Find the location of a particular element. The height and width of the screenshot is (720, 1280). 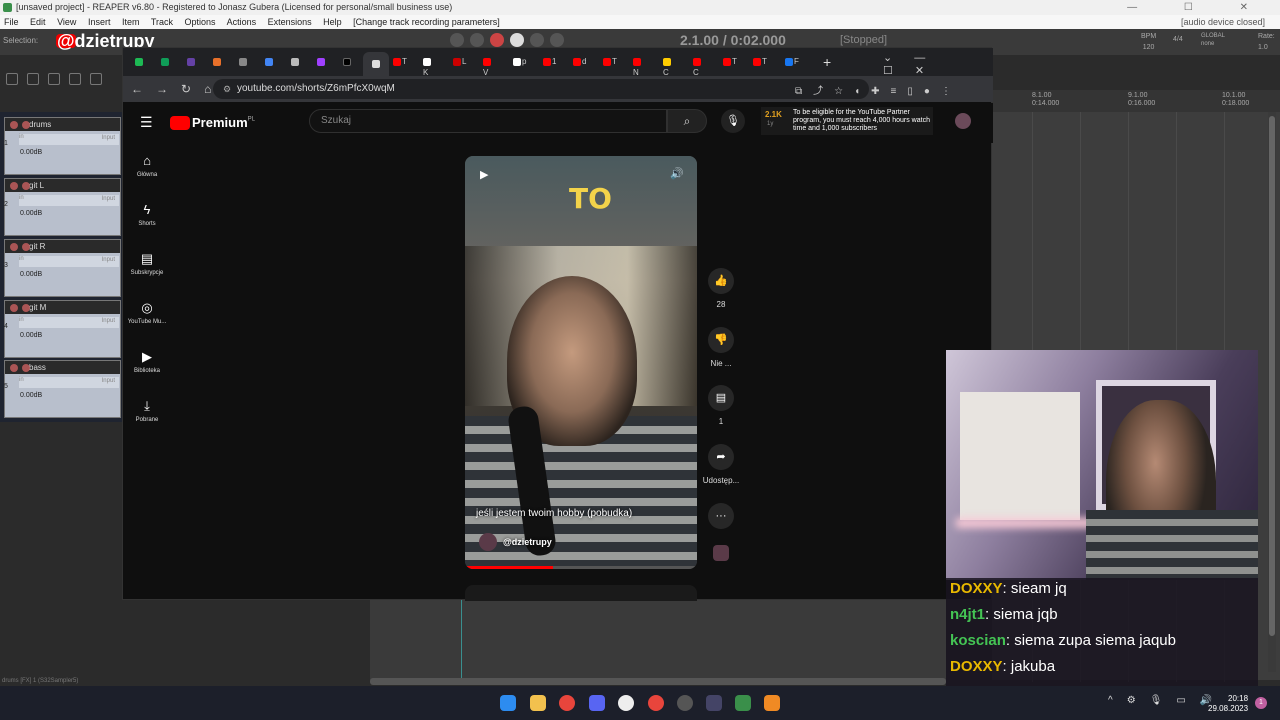

minimize-icon: — is located at coordinates (919, 58).